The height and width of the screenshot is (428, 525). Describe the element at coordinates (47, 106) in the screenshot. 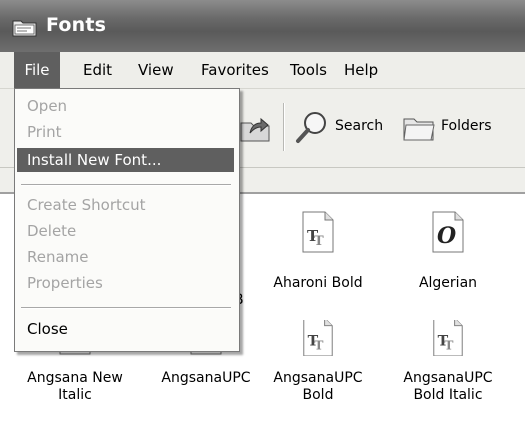

I see `menu-item-open: Open` at that location.